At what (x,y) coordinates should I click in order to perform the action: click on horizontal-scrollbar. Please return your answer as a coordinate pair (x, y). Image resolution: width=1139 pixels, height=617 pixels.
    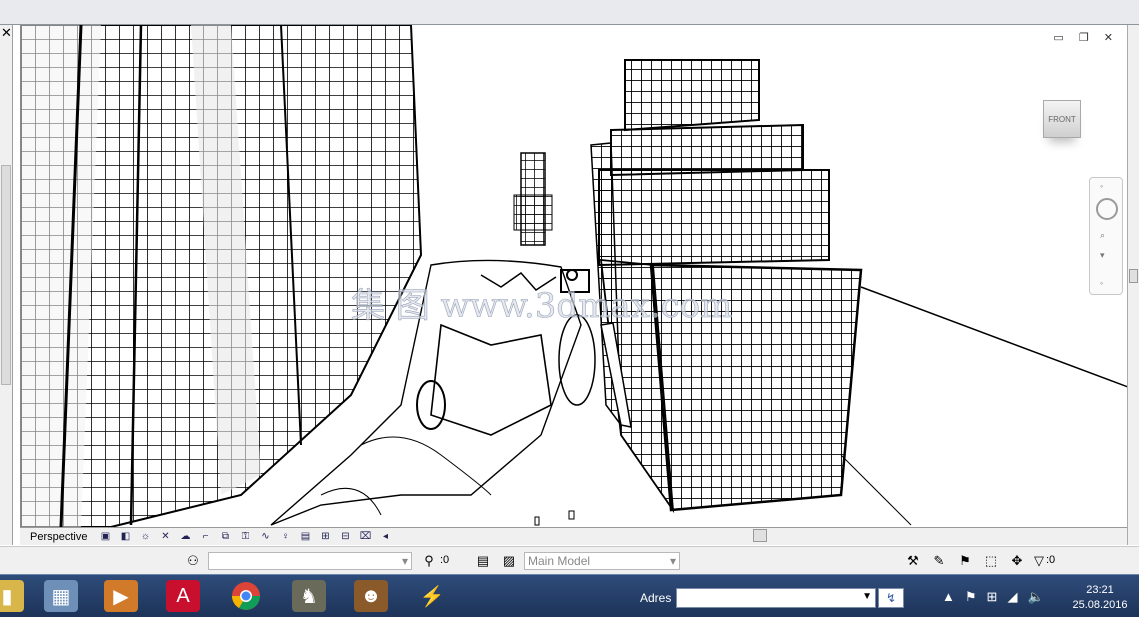
    Looking at the image, I should click on (765, 536).